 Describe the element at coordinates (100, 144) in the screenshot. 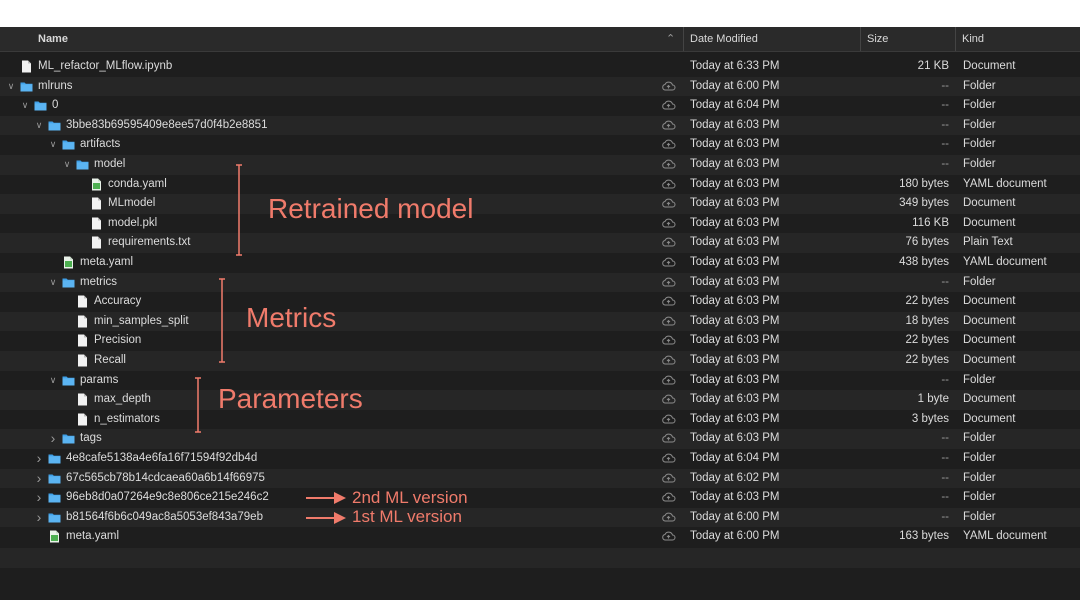

I see `file-name: artifacts` at that location.